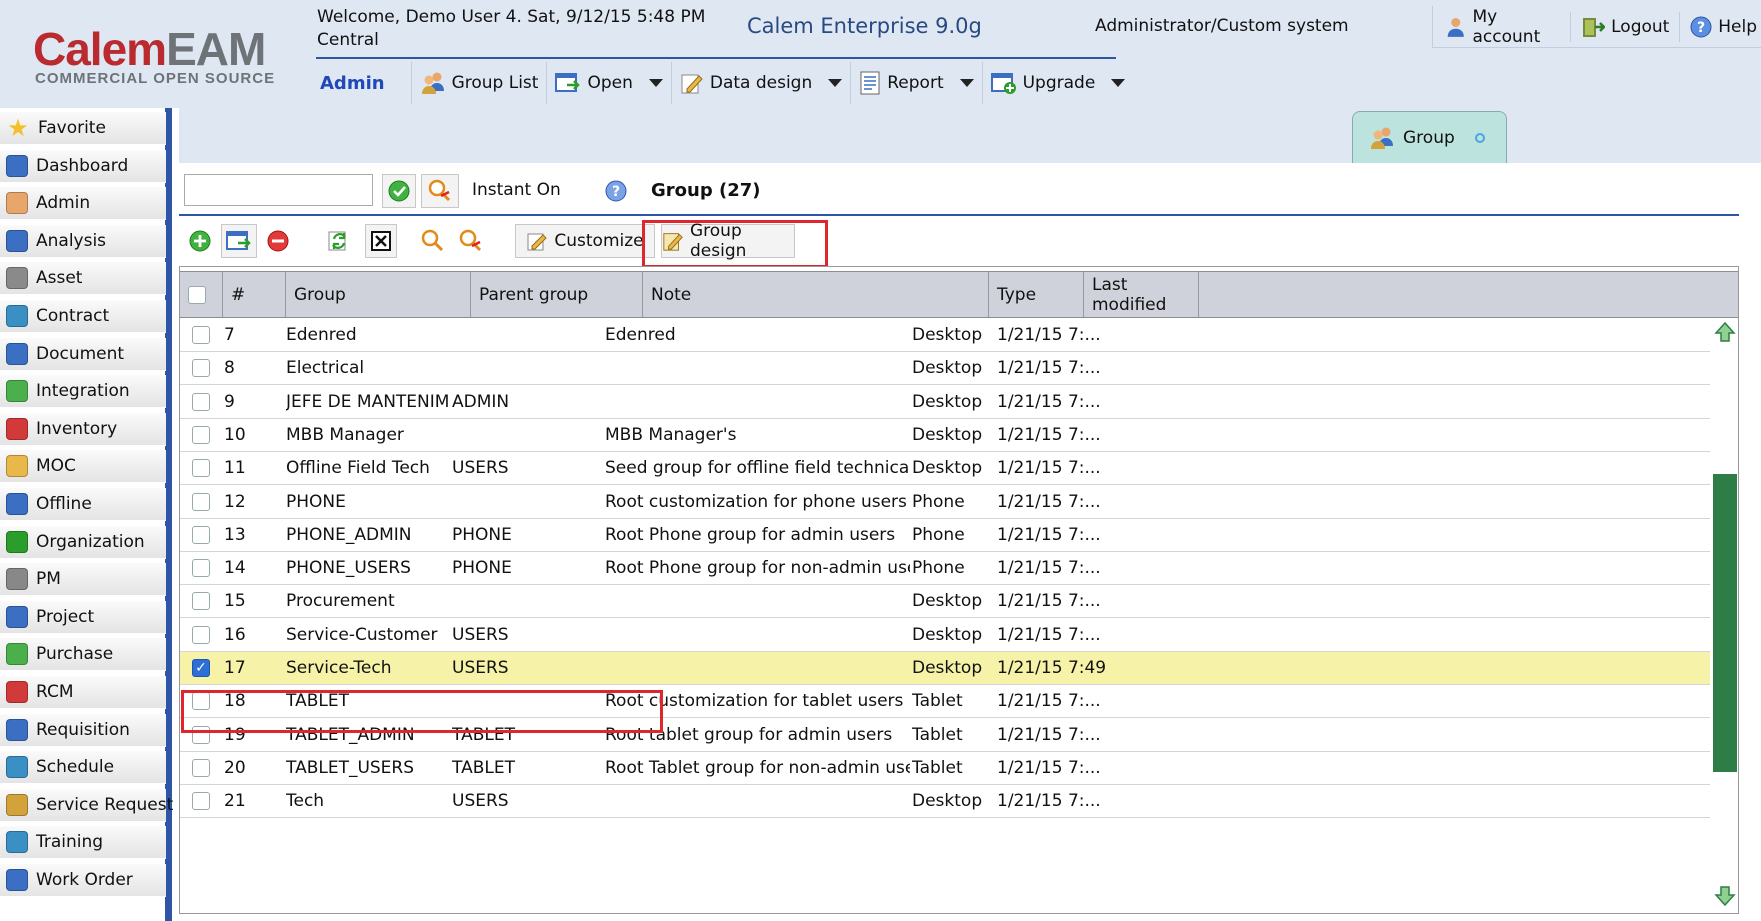  Describe the element at coordinates (1429, 137) in the screenshot. I see `tab-group: Group` at that location.